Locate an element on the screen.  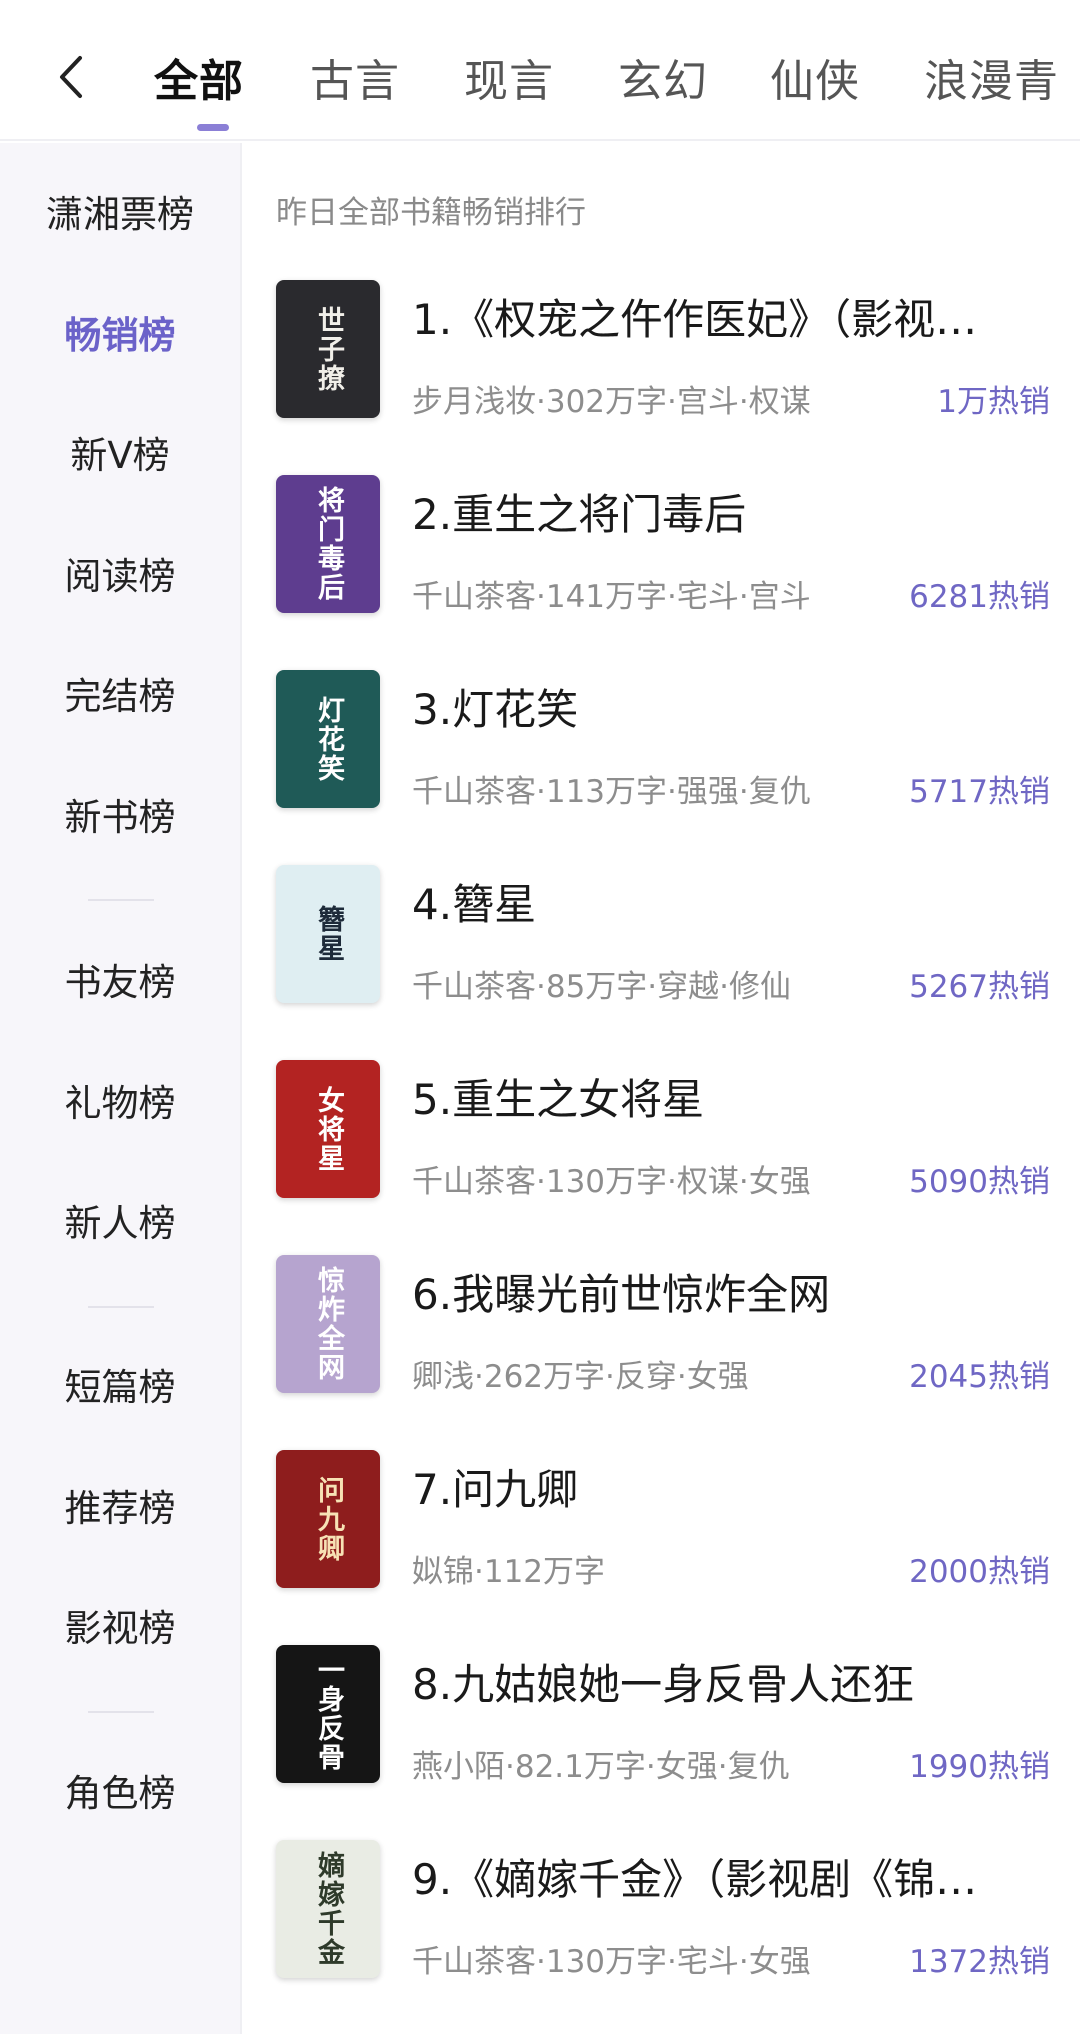
sidebar-item-characters: 角色榜 is located at coordinates (120, 1794).